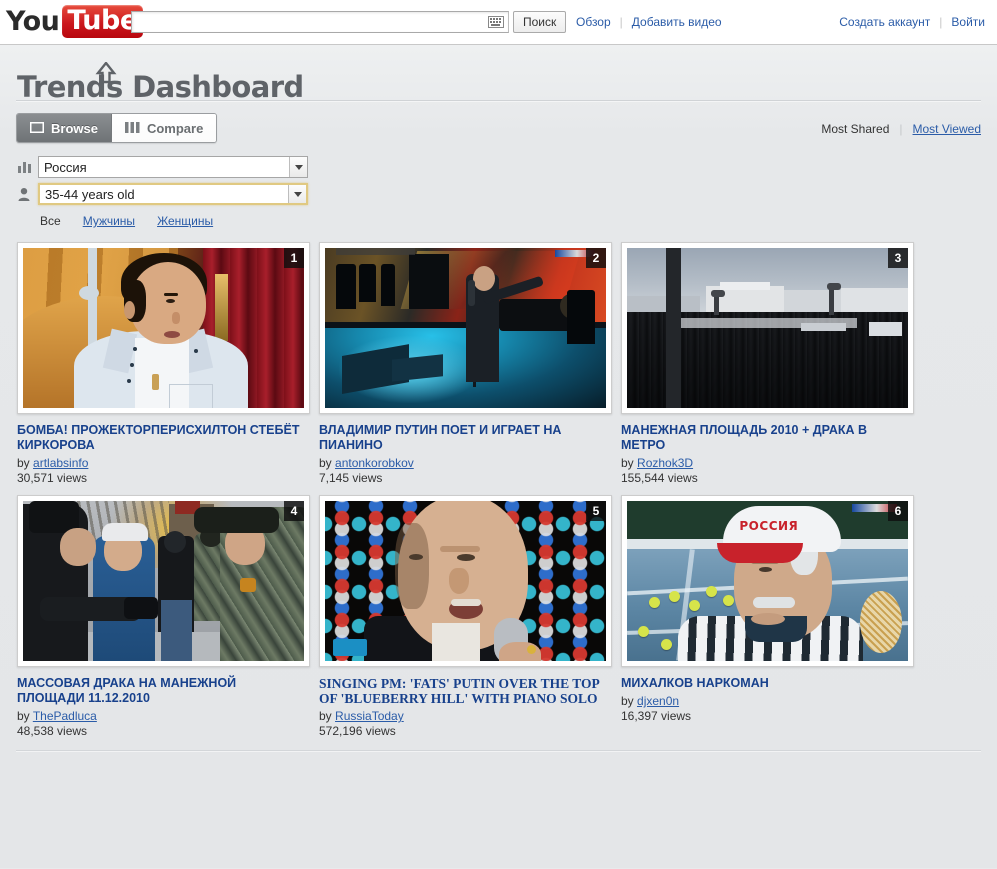 The image size is (997, 869). What do you see at coordinates (656, 716) in the screenshot?
I see `video-views: 16,397 views` at bounding box center [656, 716].